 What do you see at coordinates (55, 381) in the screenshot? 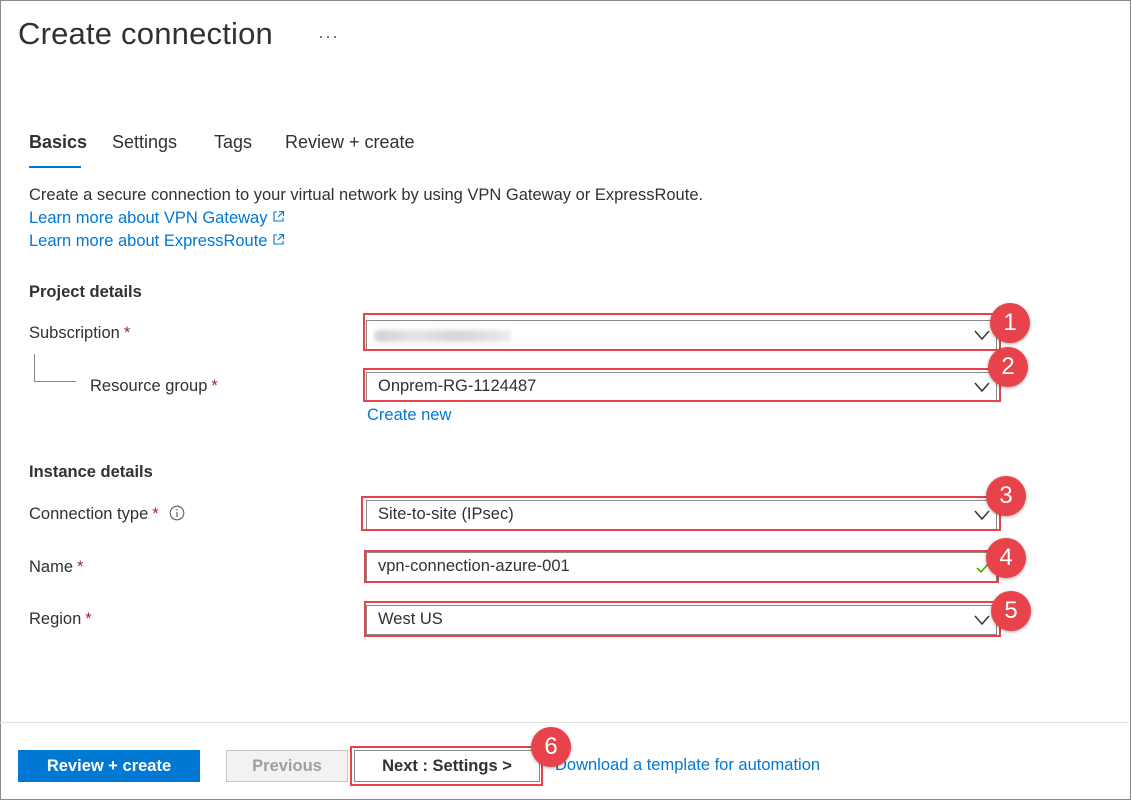
I see `tree-connector-horizontal` at bounding box center [55, 381].